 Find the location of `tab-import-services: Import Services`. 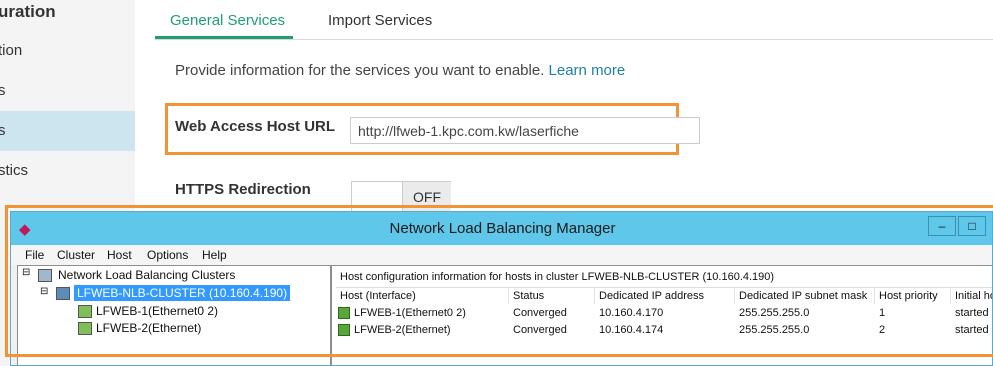

tab-import-services: Import Services is located at coordinates (380, 20).